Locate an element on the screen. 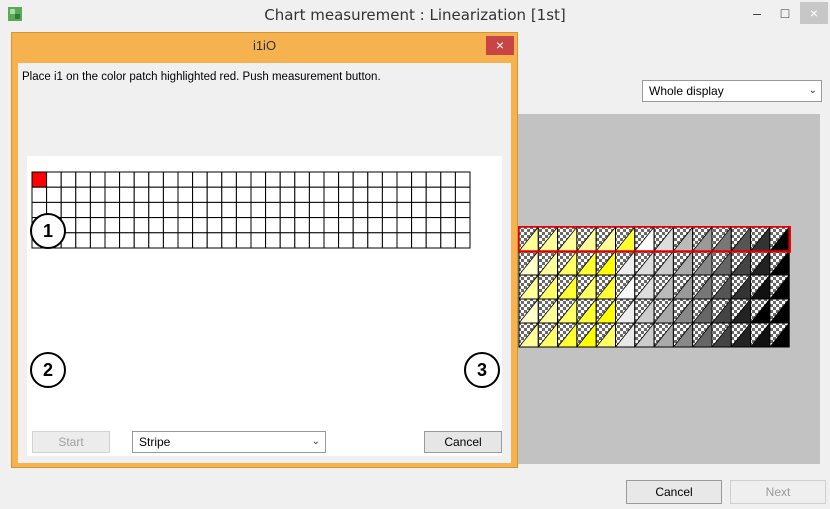  close-icon: × is located at coordinates (814, 13).